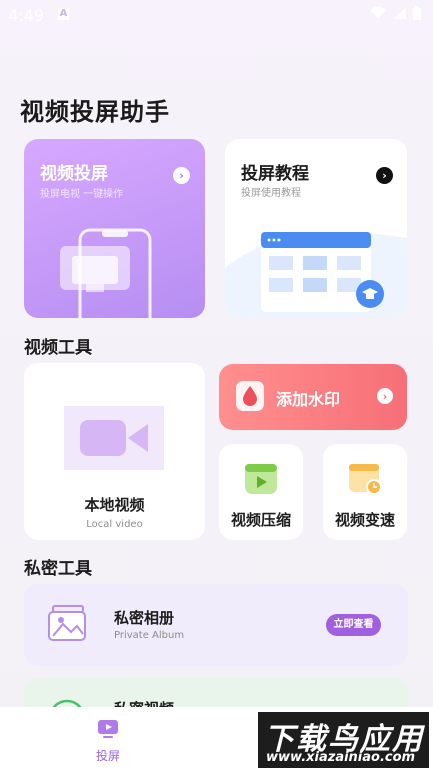 The height and width of the screenshot is (771, 433). I want to click on tutorial-illustration-icon, so click(316, 275).